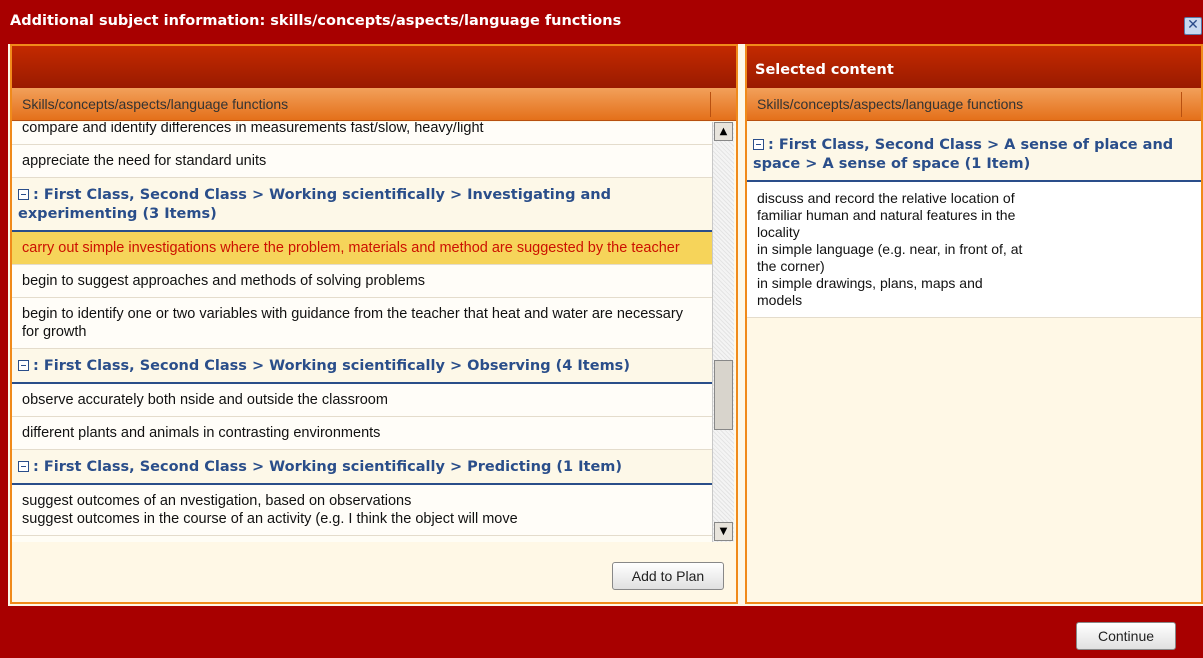 This screenshot has width=1203, height=658. Describe the element at coordinates (362, 161) in the screenshot. I see `list-item: appreciate the need for standard units` at that location.